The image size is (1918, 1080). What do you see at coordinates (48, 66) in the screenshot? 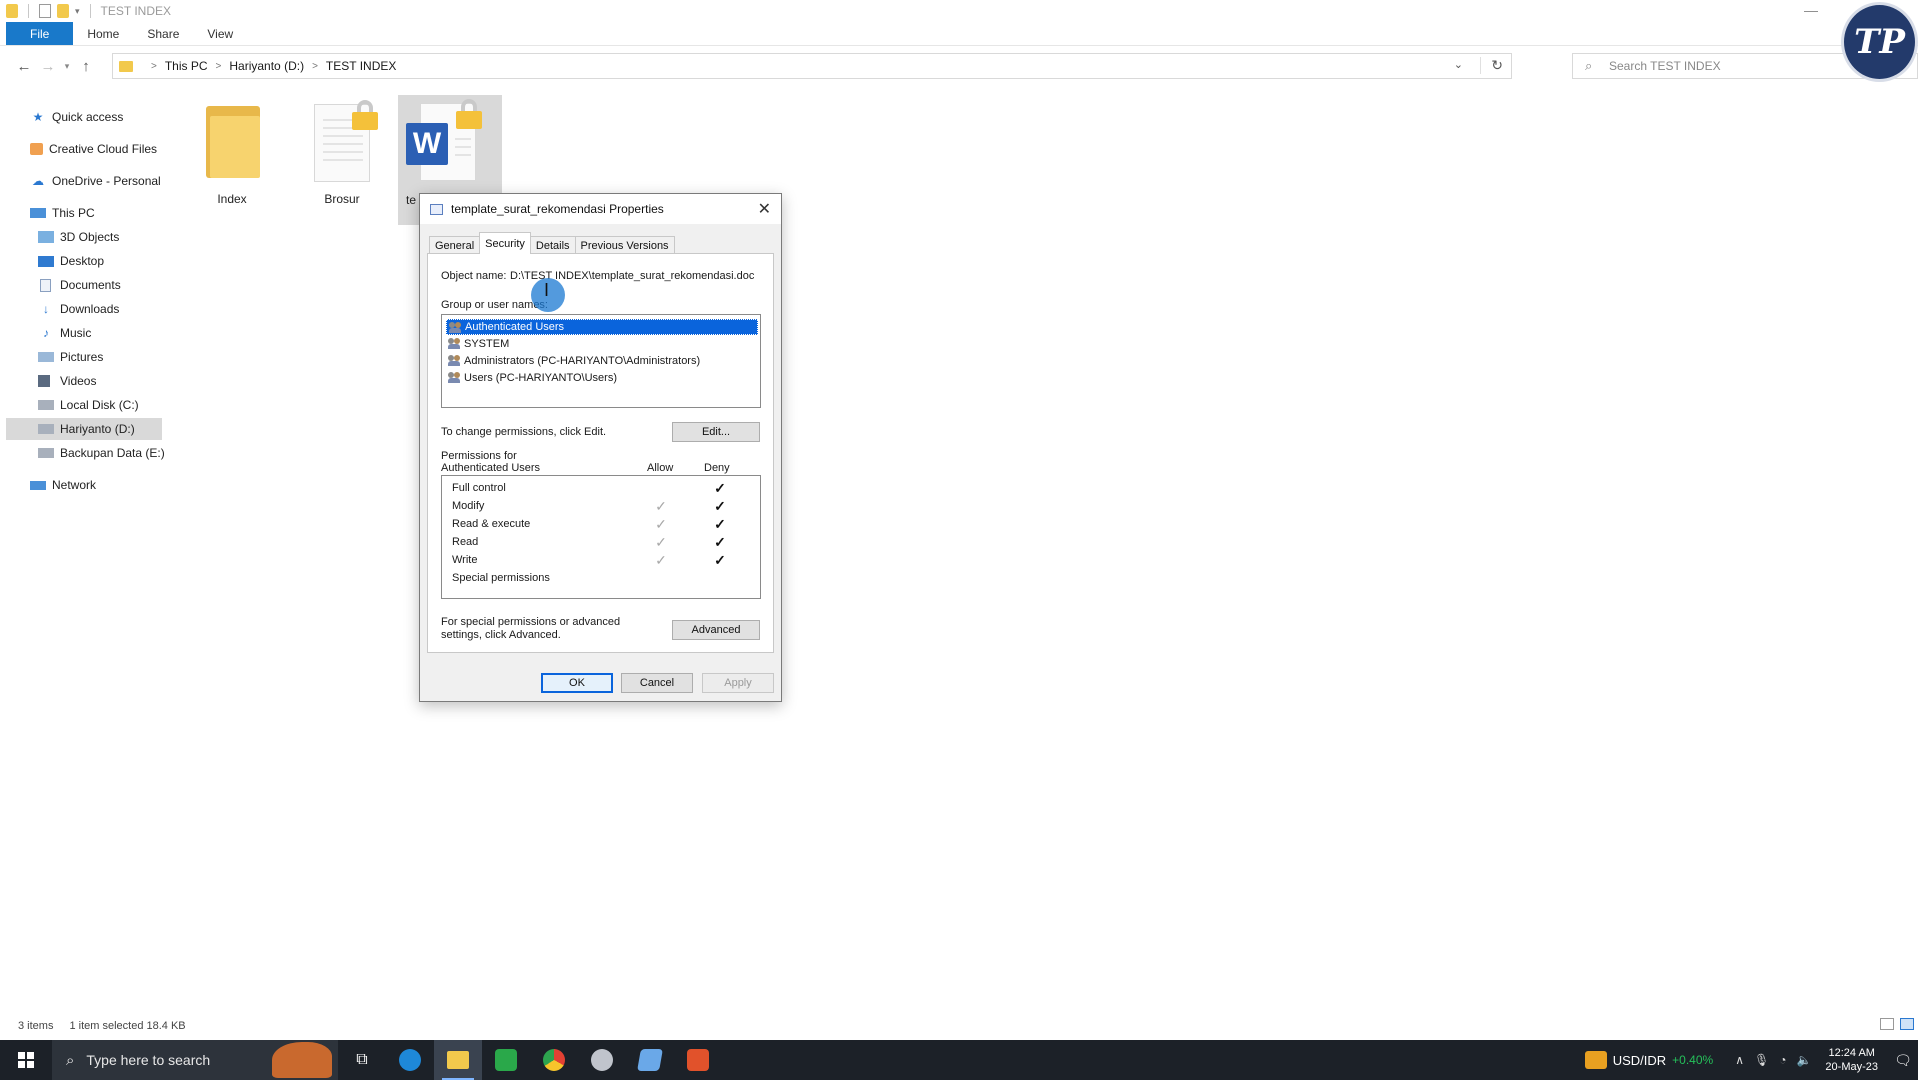
I see `forward-arrow-icon: →` at bounding box center [48, 66].